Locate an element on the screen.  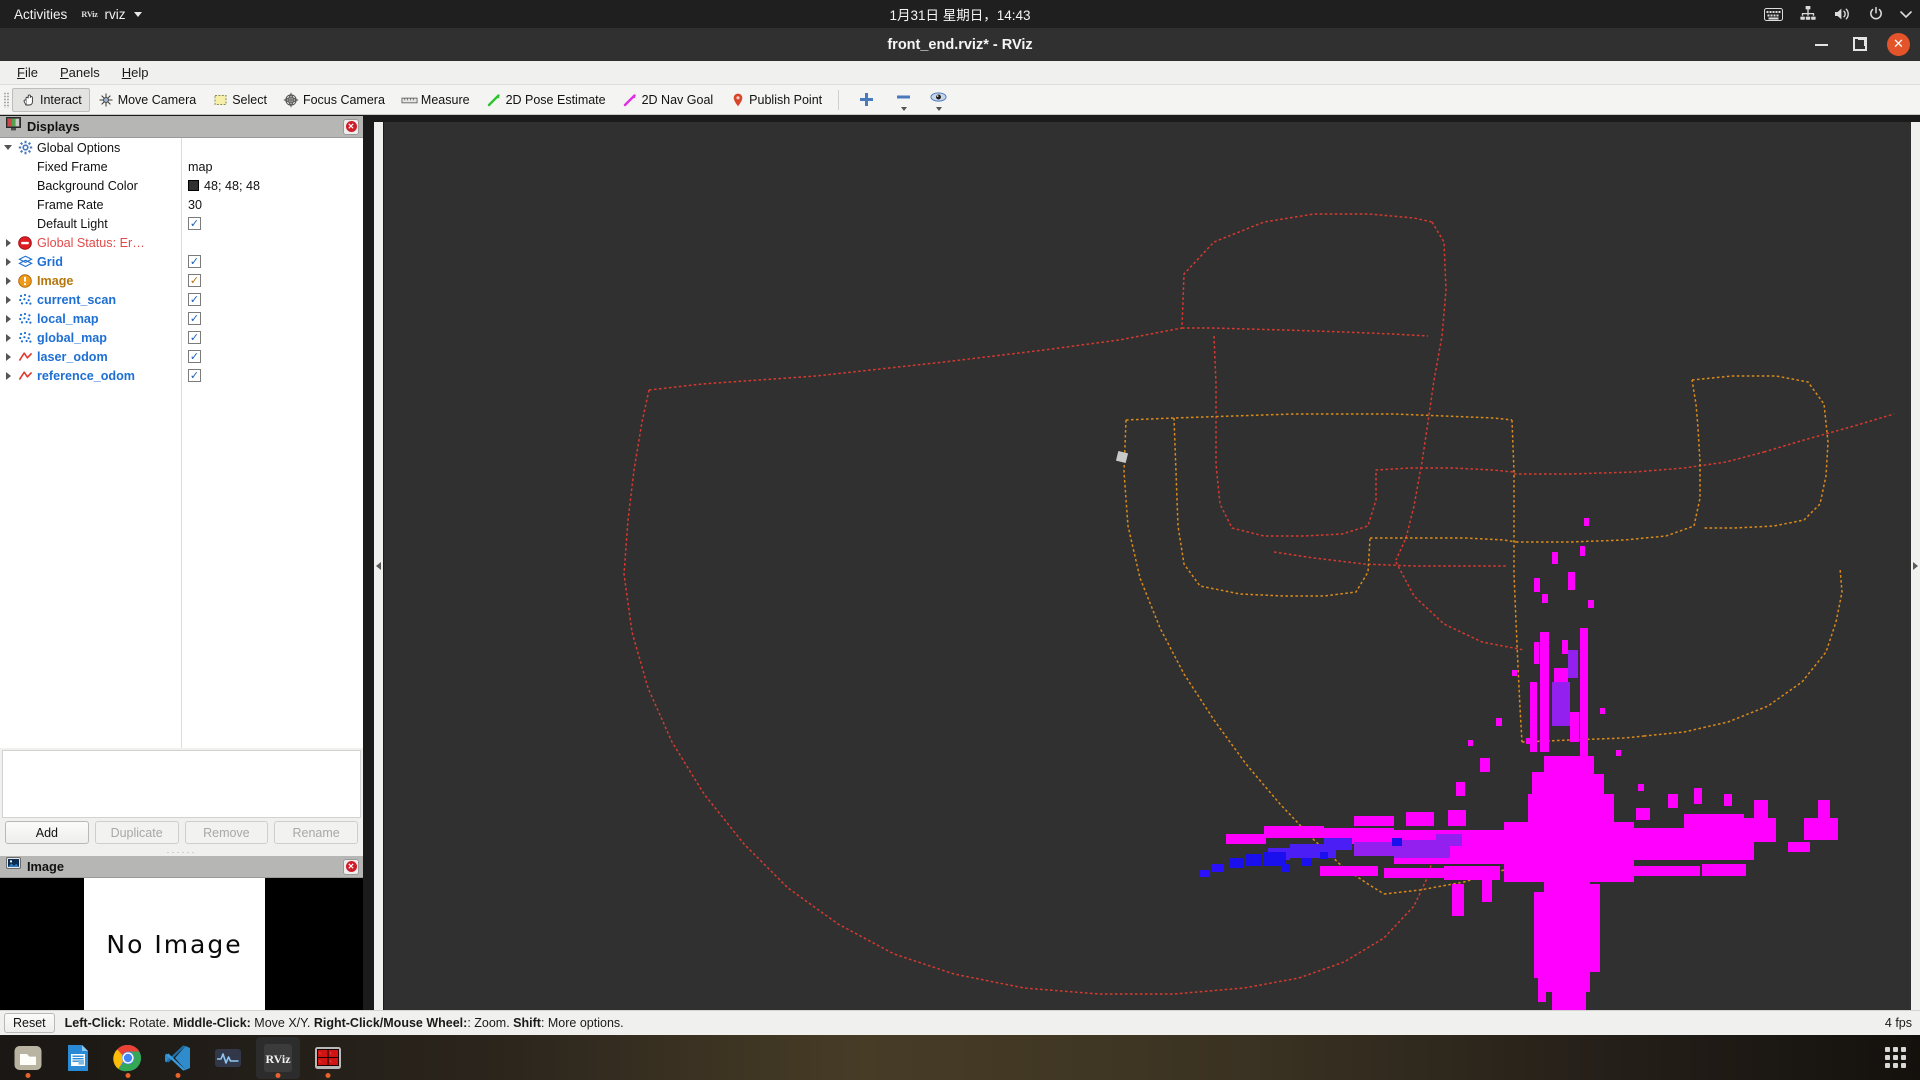
grid-visible-checkbox: ✓ is located at coordinates (194, 261).